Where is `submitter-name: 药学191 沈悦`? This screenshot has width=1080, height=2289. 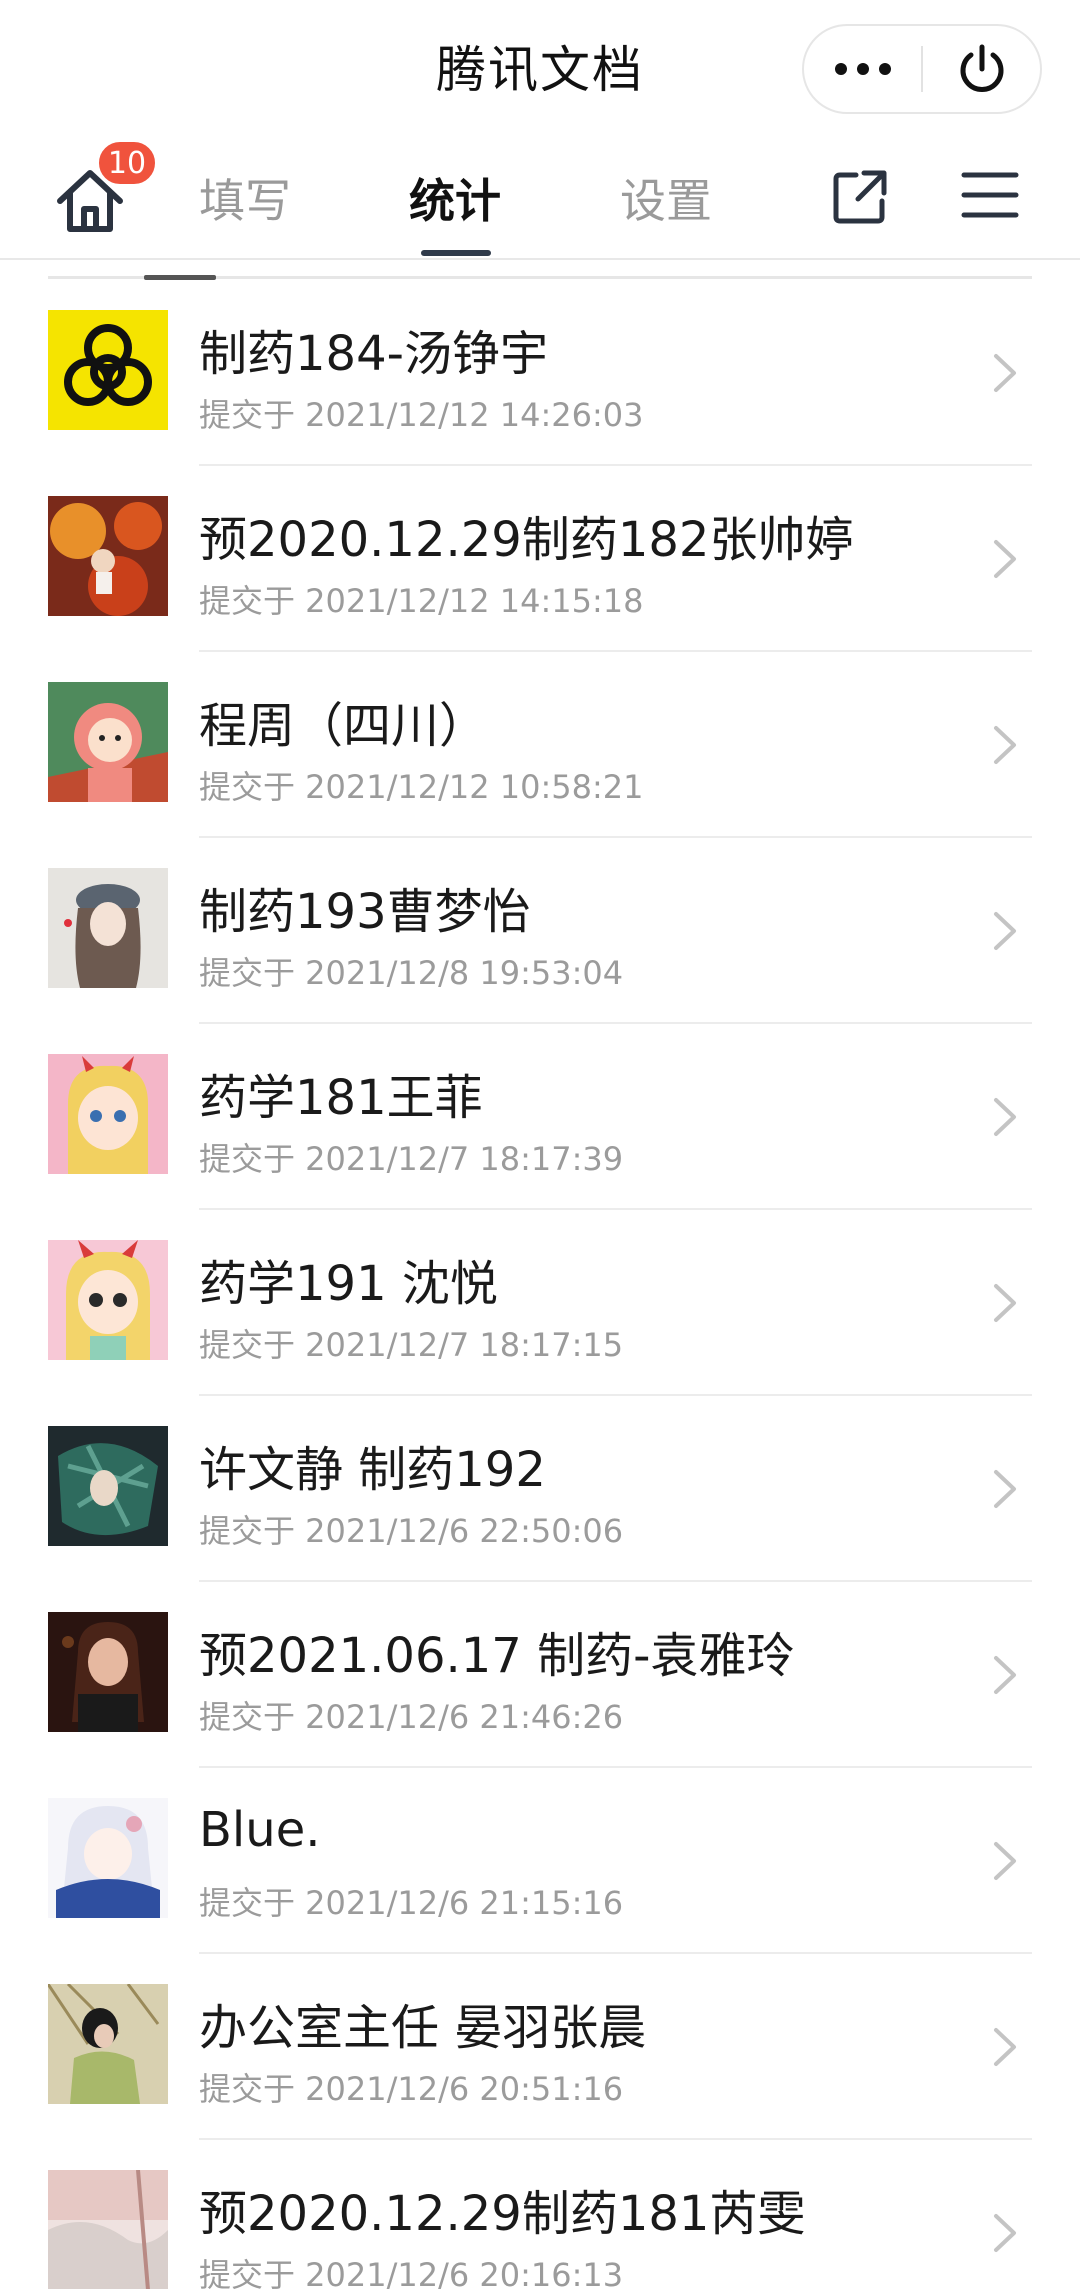
submitter-name: 药学191 沈悦 is located at coordinates (348, 1284).